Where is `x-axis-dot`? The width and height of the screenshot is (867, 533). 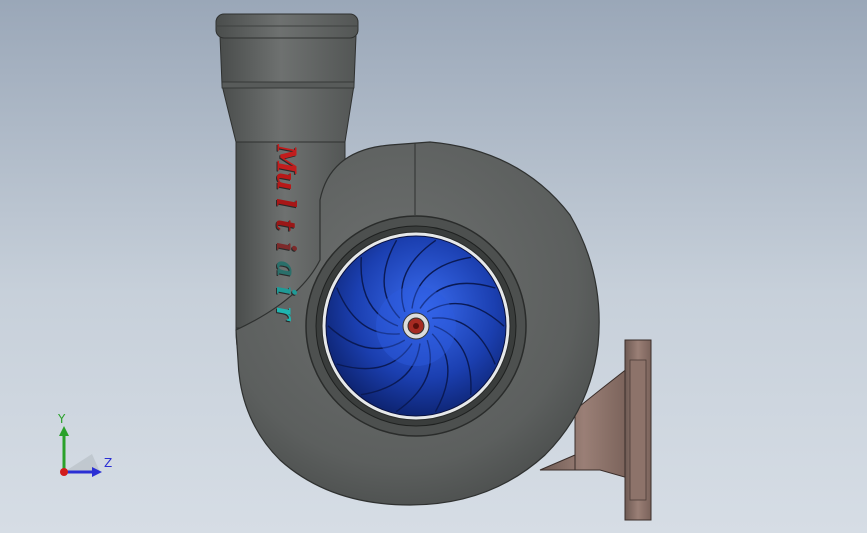
x-axis-dot is located at coordinates (64, 472).